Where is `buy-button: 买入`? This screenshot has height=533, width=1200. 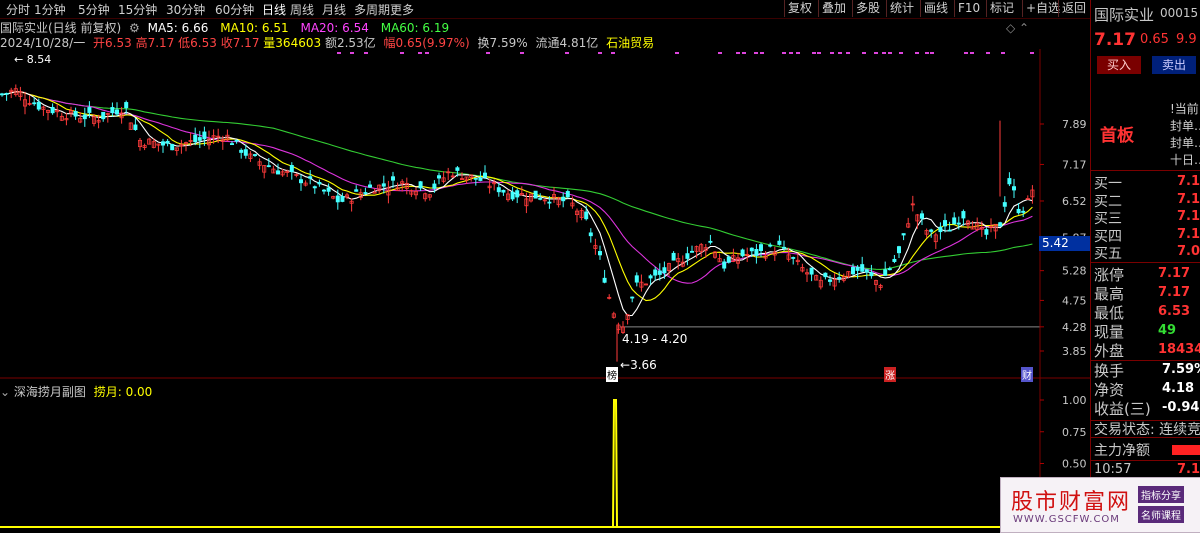 buy-button: 买入 is located at coordinates (1119, 65).